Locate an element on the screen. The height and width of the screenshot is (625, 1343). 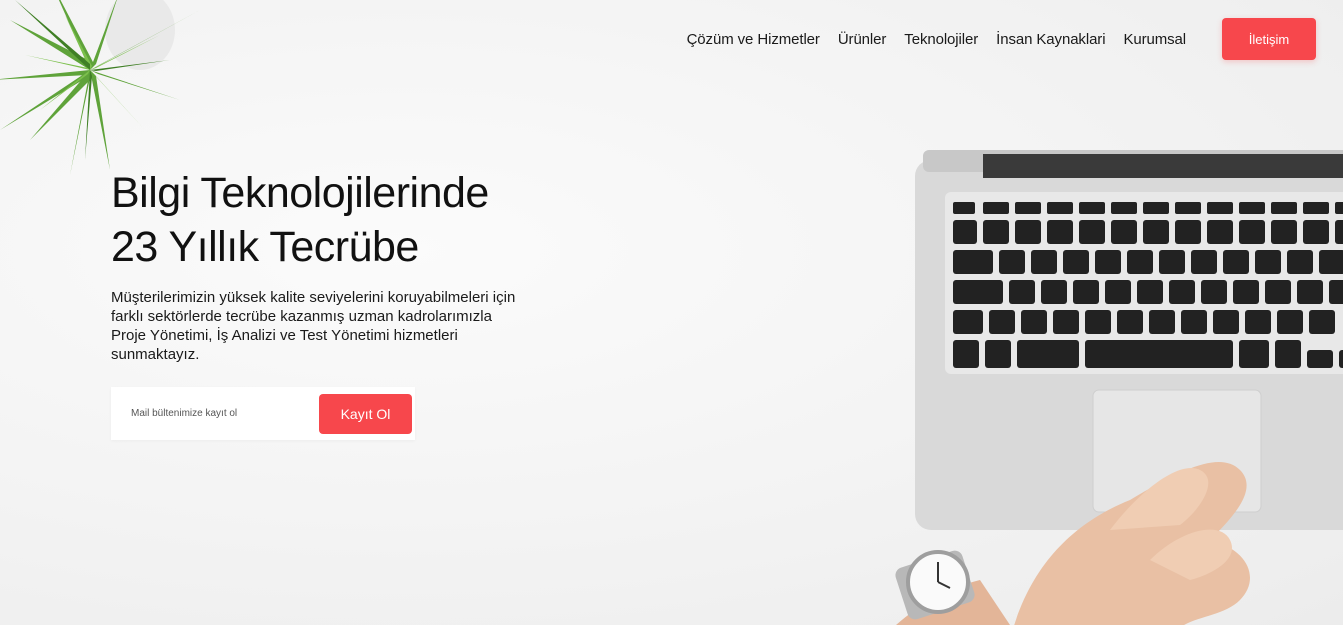
newsletter-email-input is located at coordinates (216, 413).